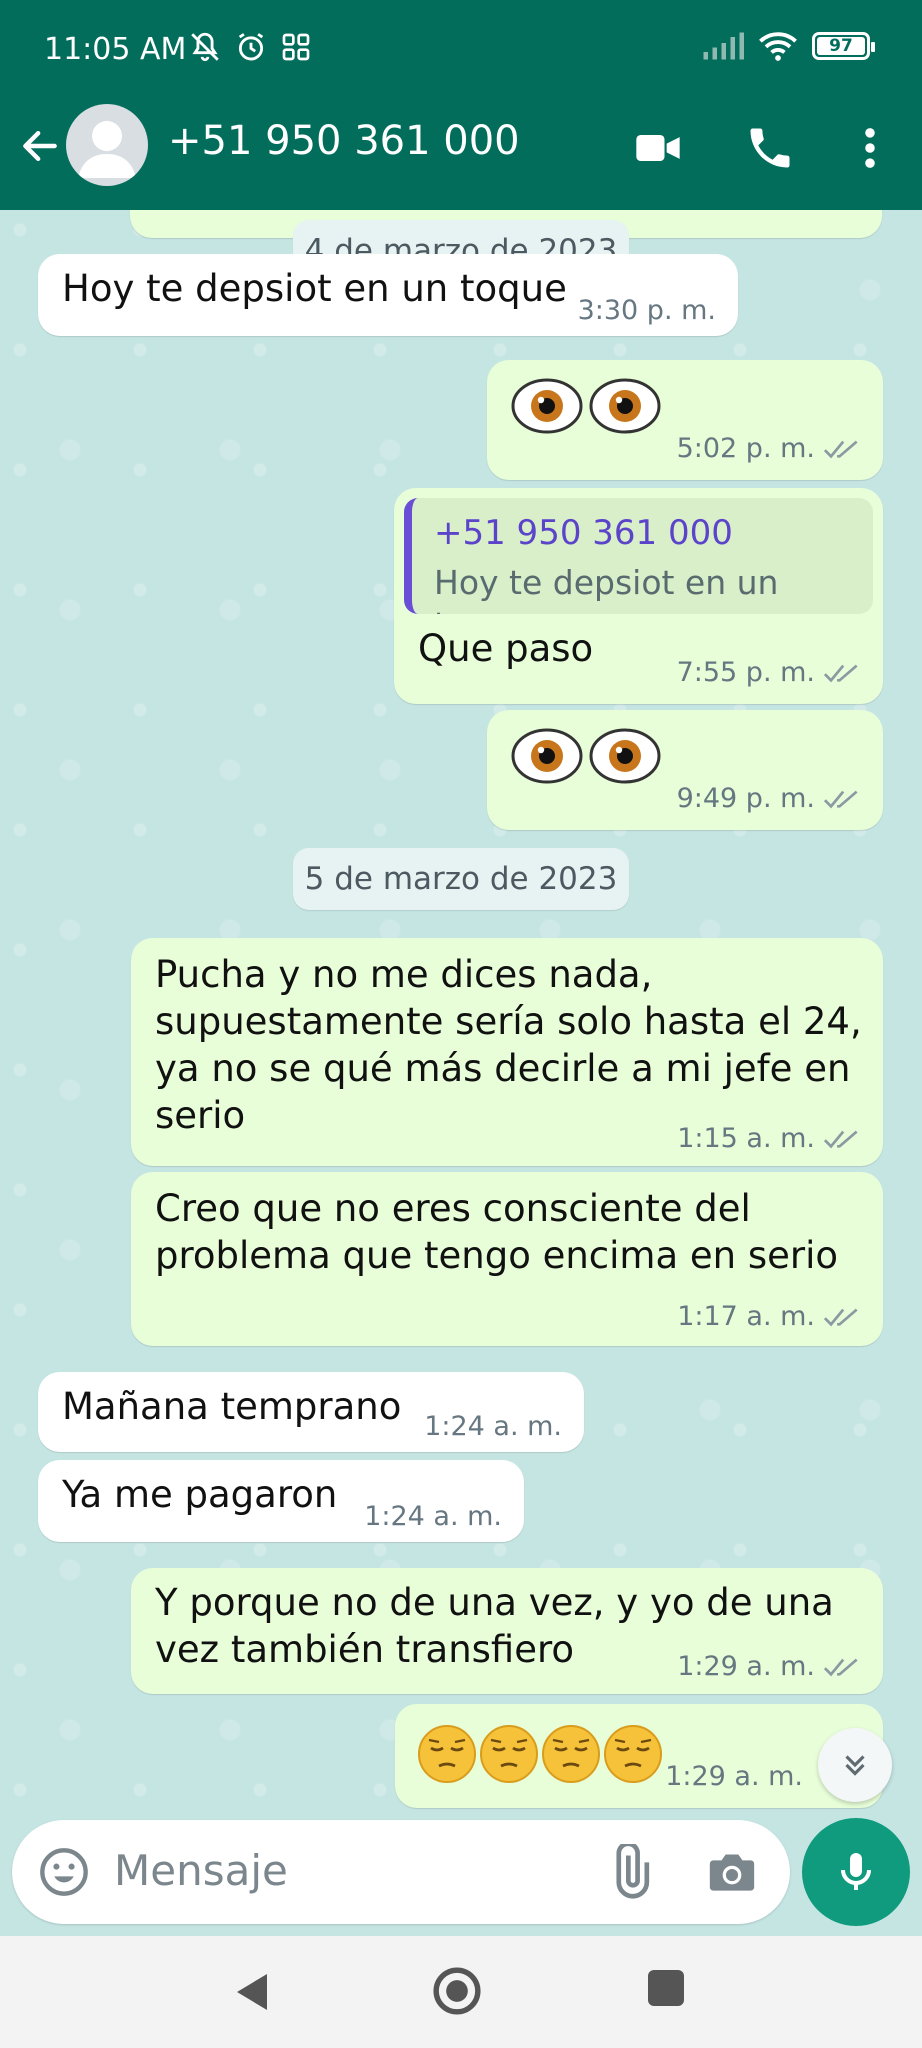 This screenshot has width=922, height=2048. Describe the element at coordinates (770, 148) in the screenshot. I see `phone-icon` at that location.